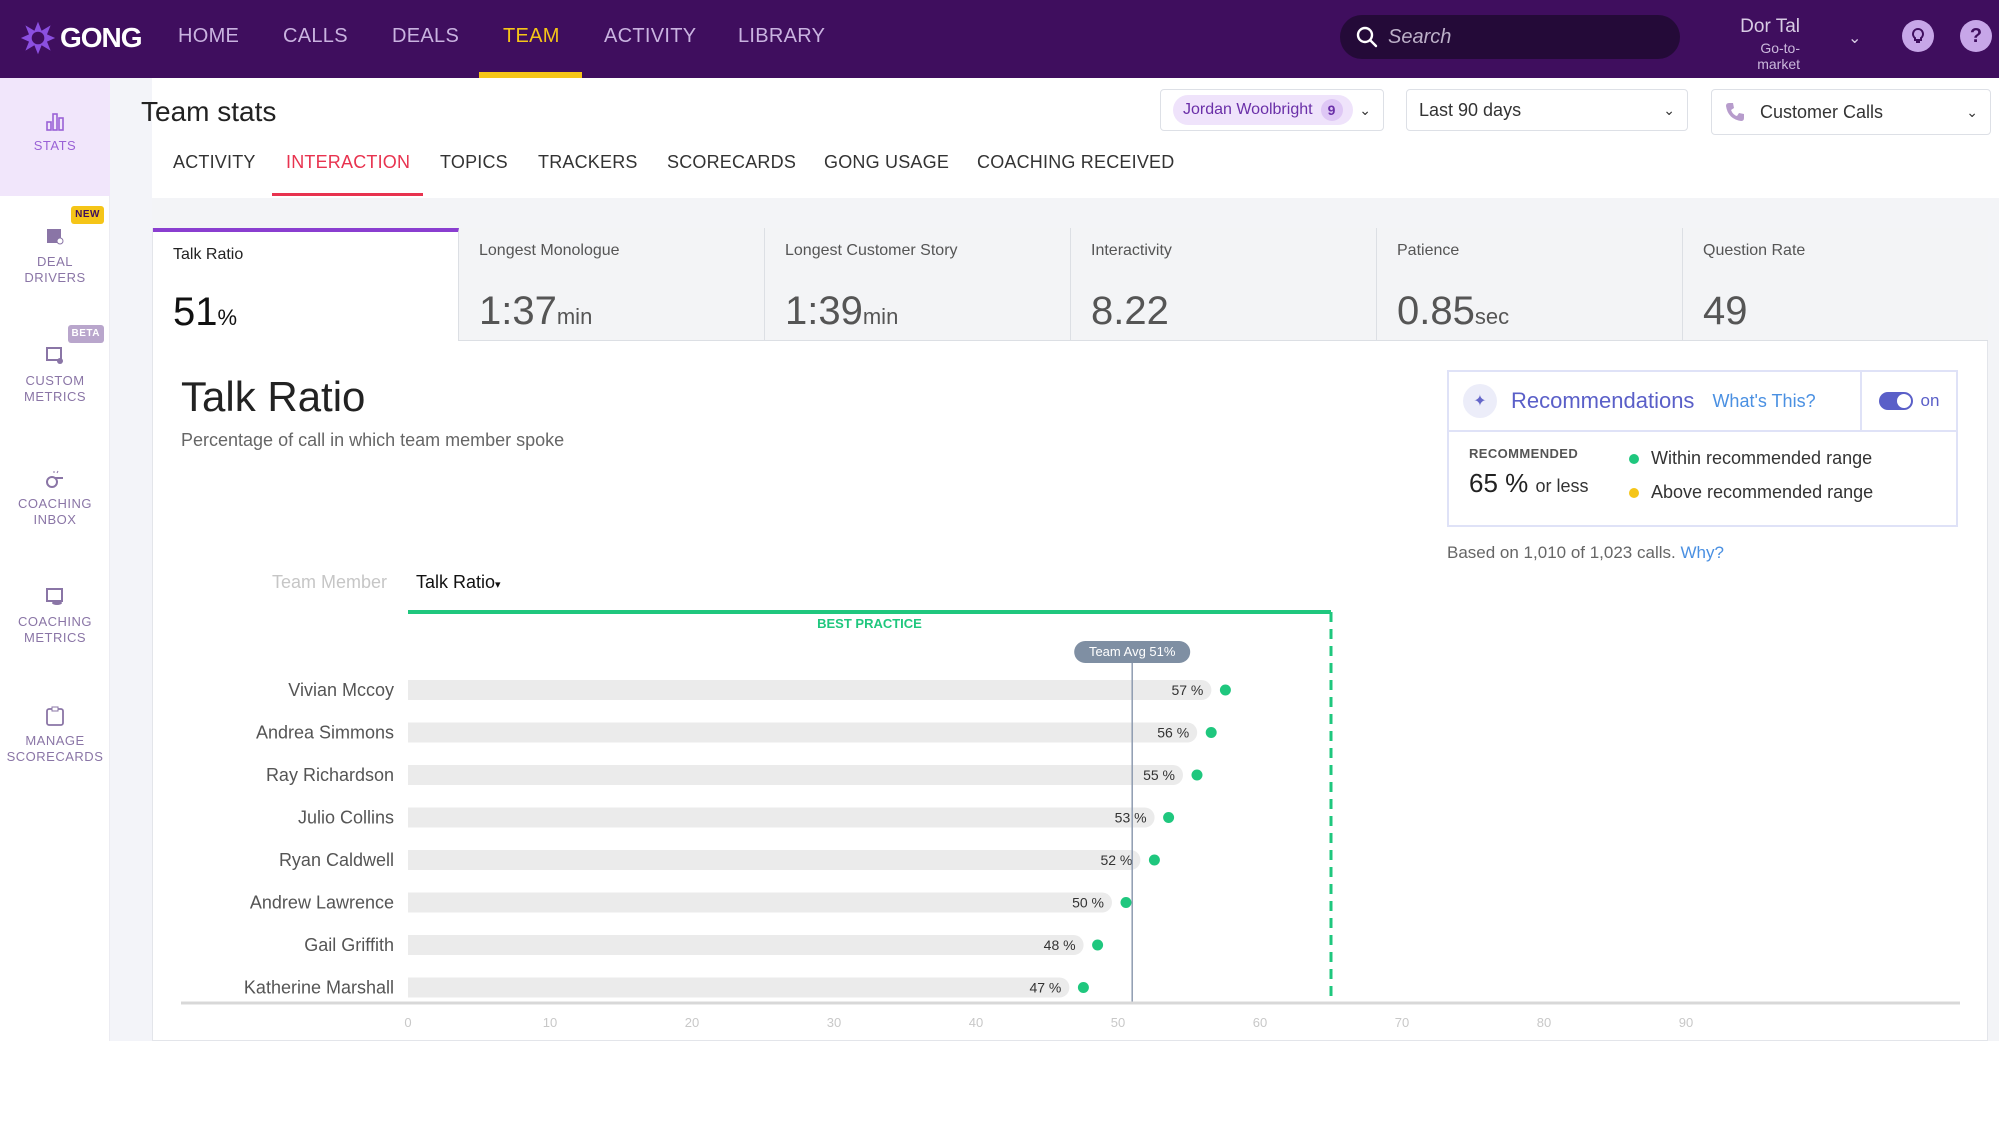 The width and height of the screenshot is (1999, 1143). What do you see at coordinates (208, 36) in the screenshot?
I see `nav-home: HOME` at bounding box center [208, 36].